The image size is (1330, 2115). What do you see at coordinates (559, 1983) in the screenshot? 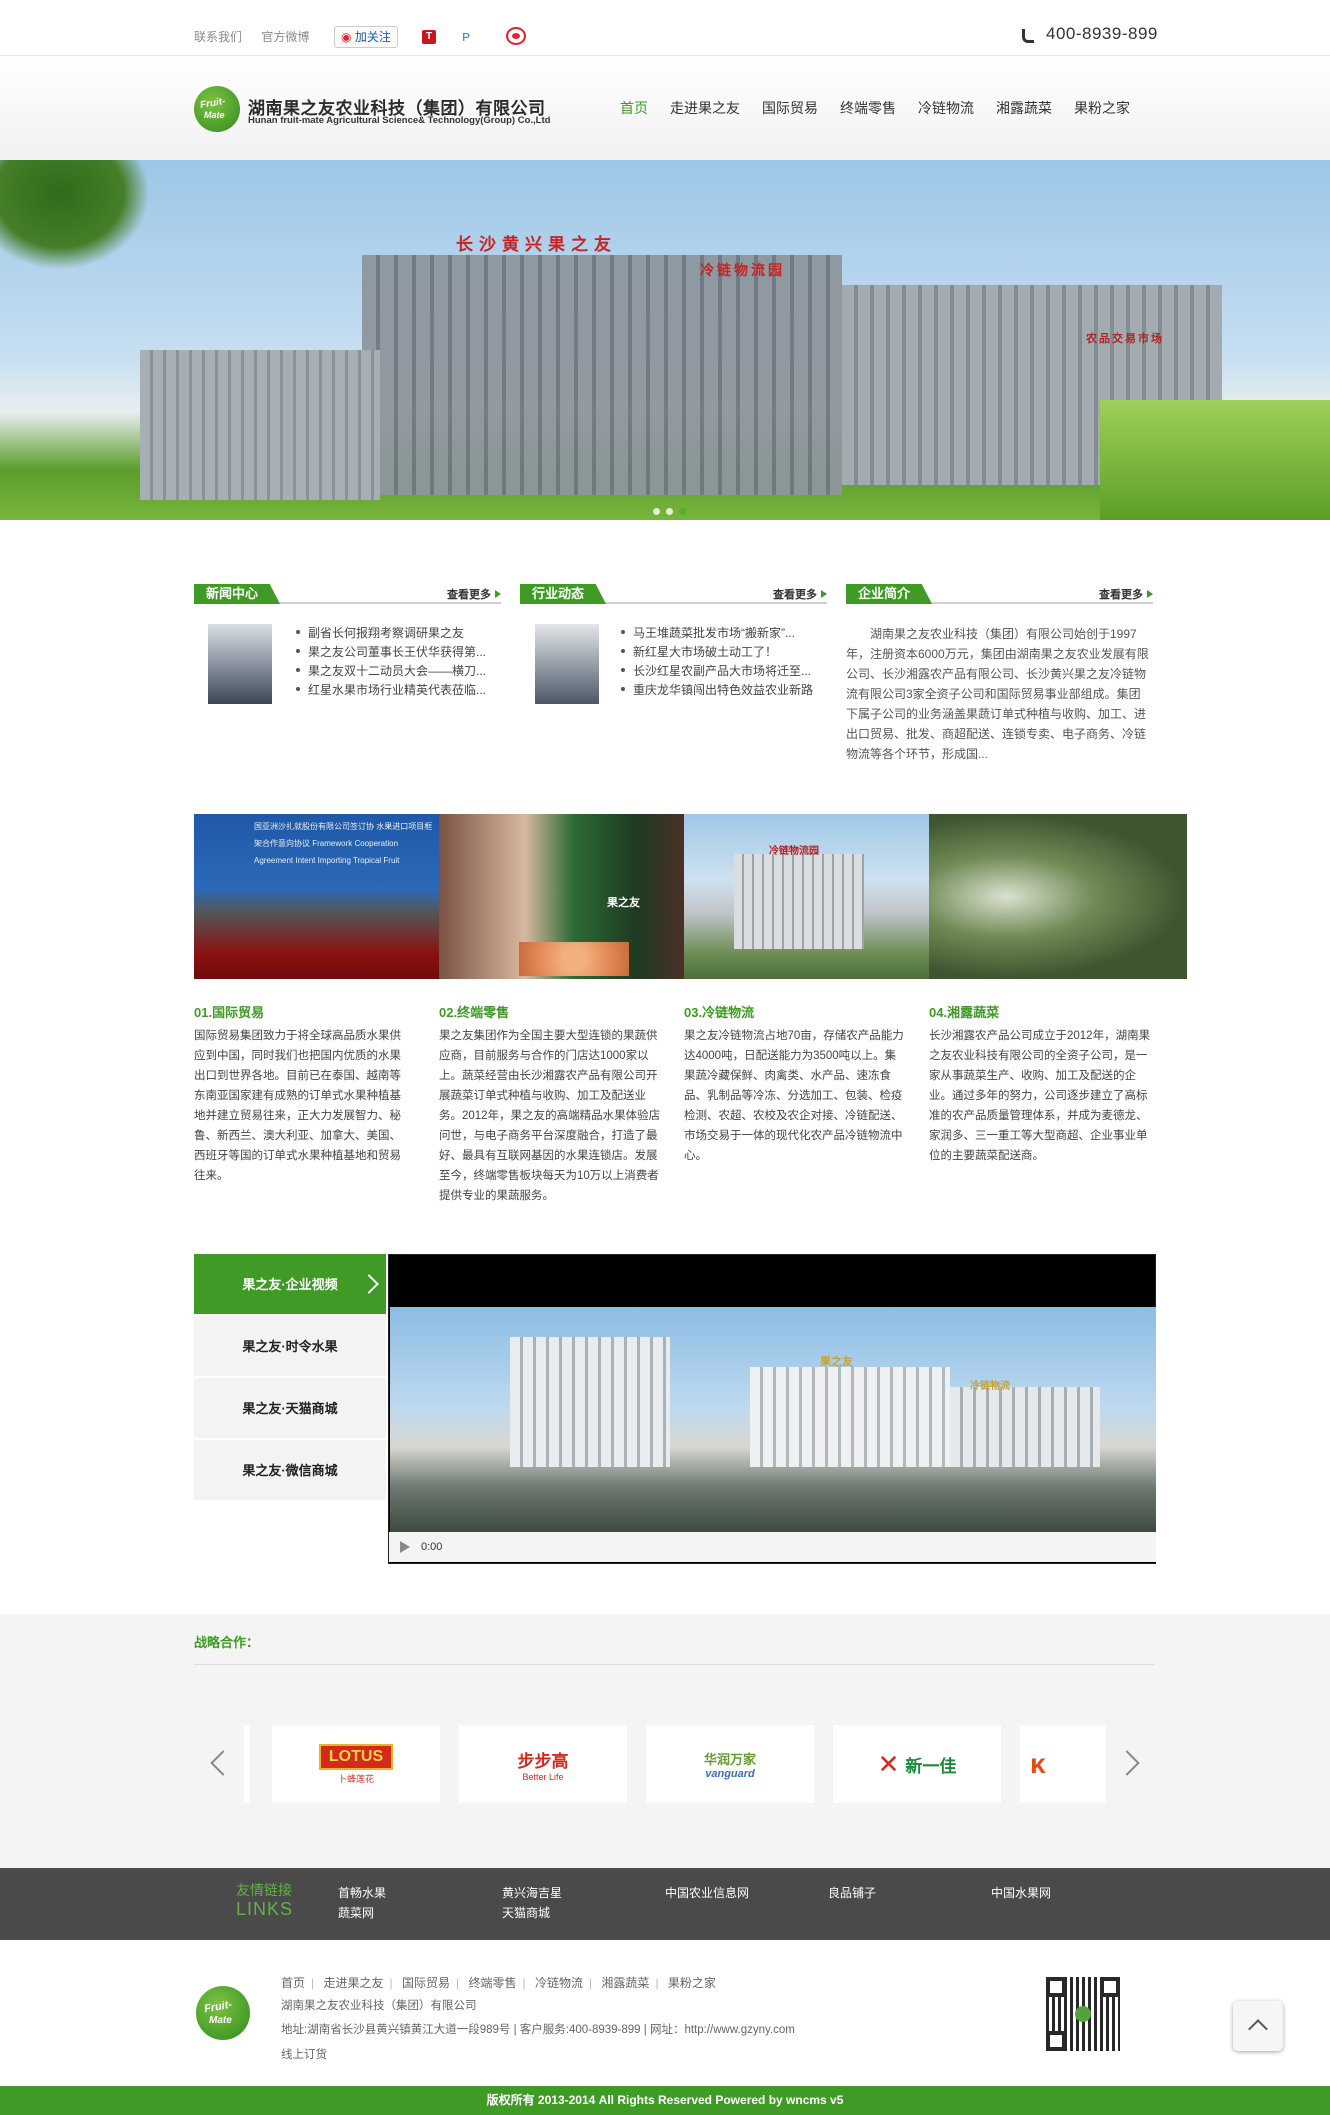
I see `footer-nav-cold-chain: 冷链物流` at bounding box center [559, 1983].